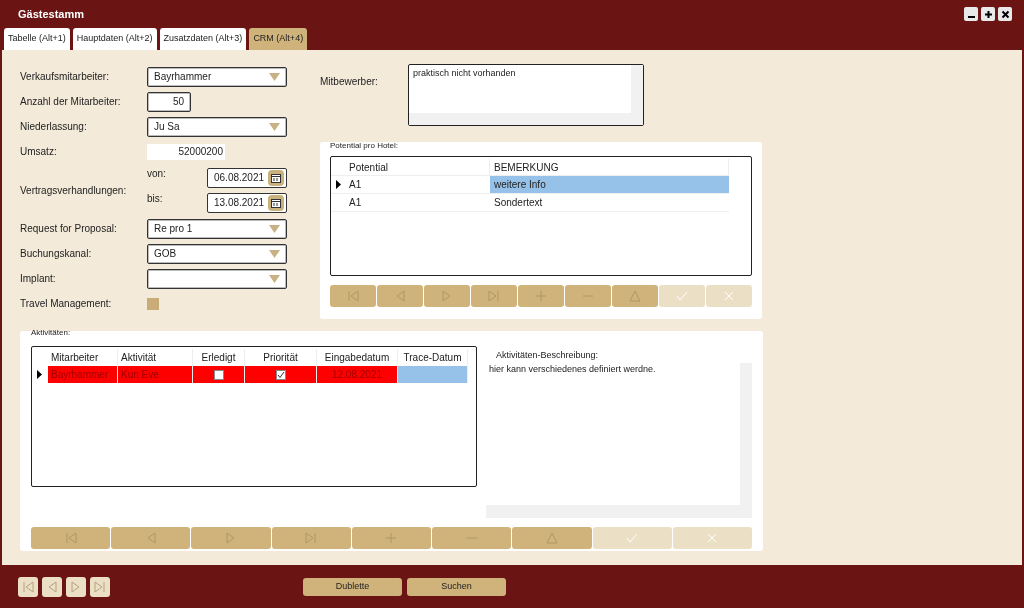 This screenshot has width=1024, height=608. I want to click on dropdown-field, so click(217, 278).